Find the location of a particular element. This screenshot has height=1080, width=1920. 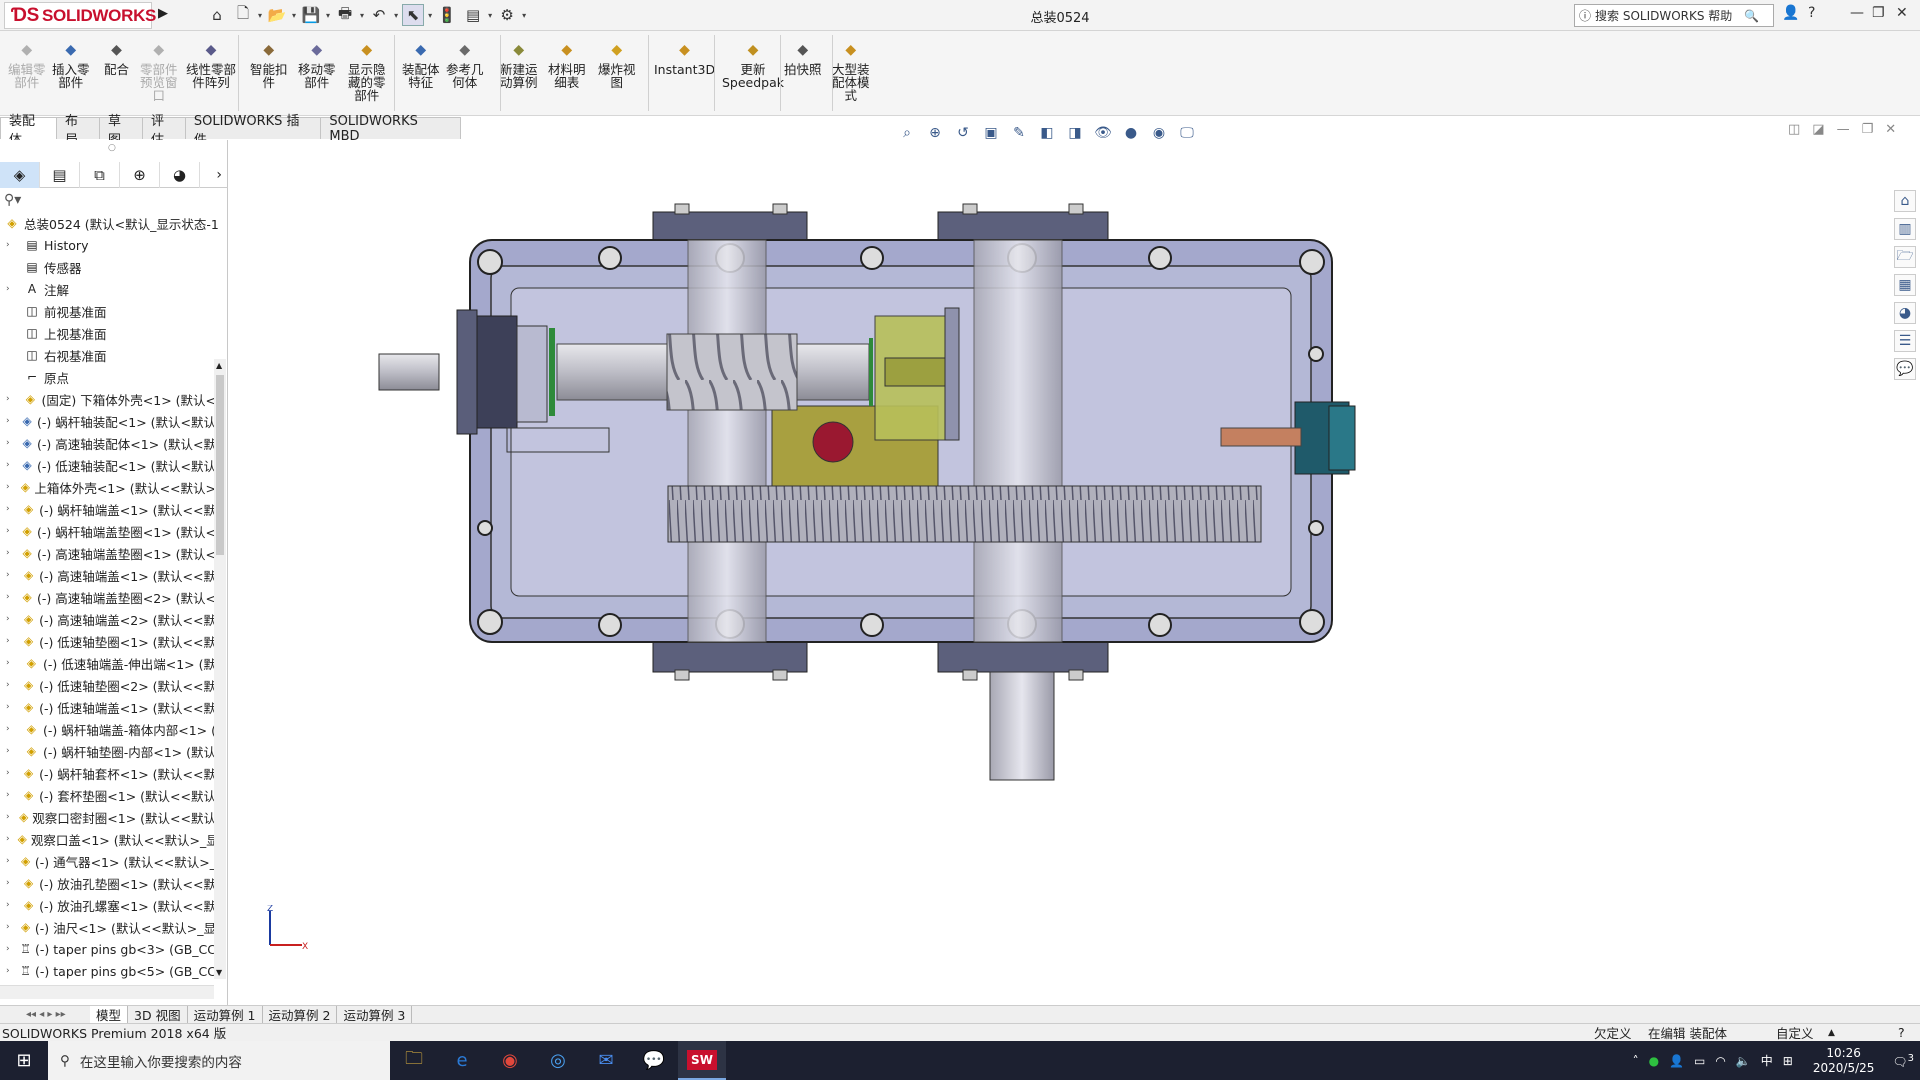

units-arrow-icon: ▲ is located at coordinates (1831, 1033).